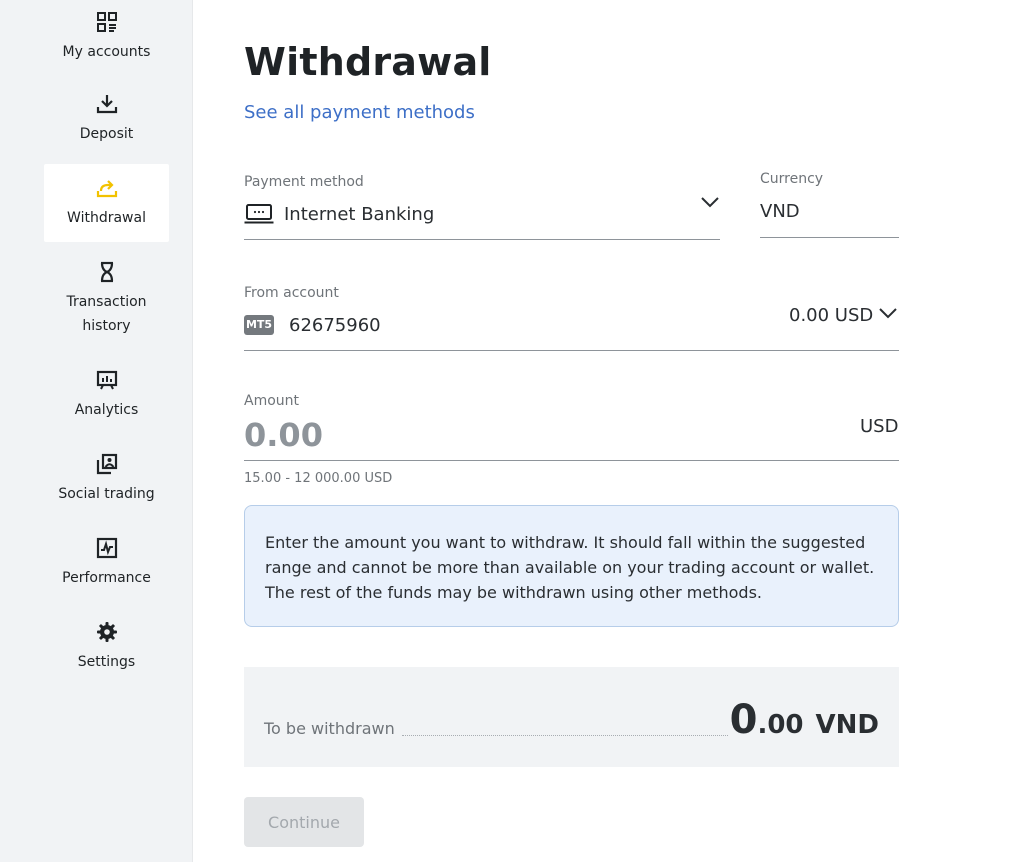  What do you see at coordinates (106, 22) in the screenshot?
I see `accounts-grid-icon` at bounding box center [106, 22].